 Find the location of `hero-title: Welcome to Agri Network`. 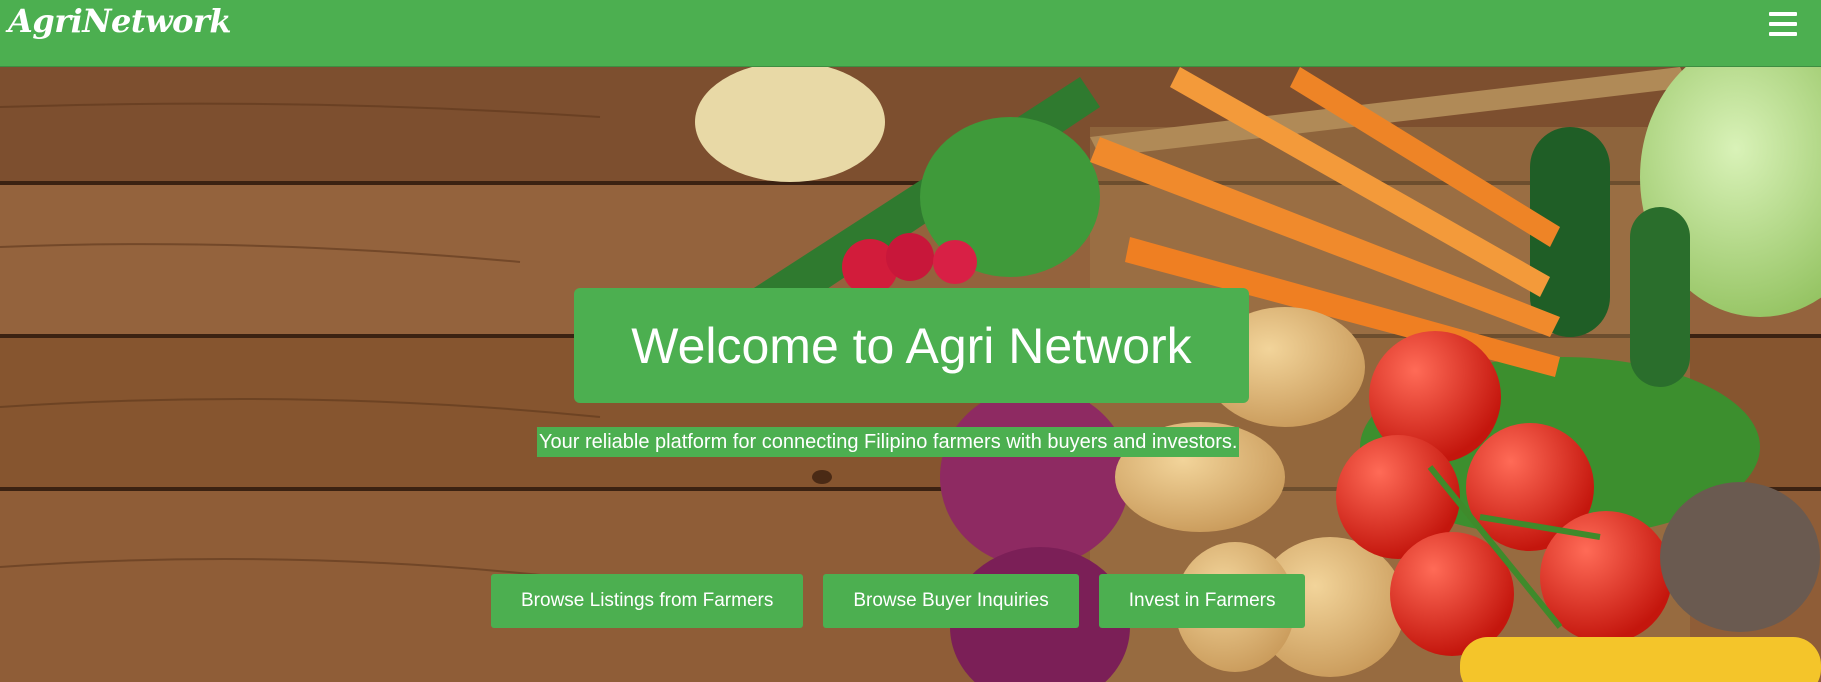

hero-title: Welcome to Agri Network is located at coordinates (911, 345).